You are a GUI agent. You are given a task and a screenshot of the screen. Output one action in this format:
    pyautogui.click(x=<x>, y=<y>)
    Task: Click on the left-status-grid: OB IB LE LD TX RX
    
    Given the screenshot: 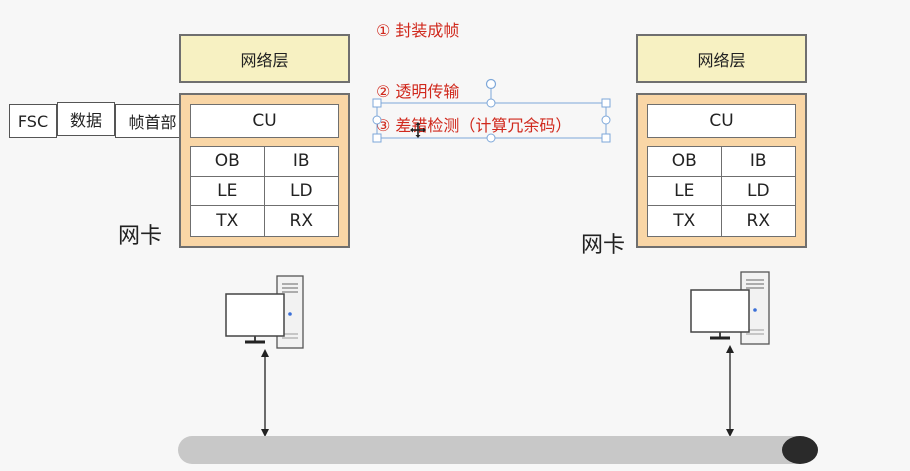 What is the action you would take?
    pyautogui.click(x=264, y=191)
    